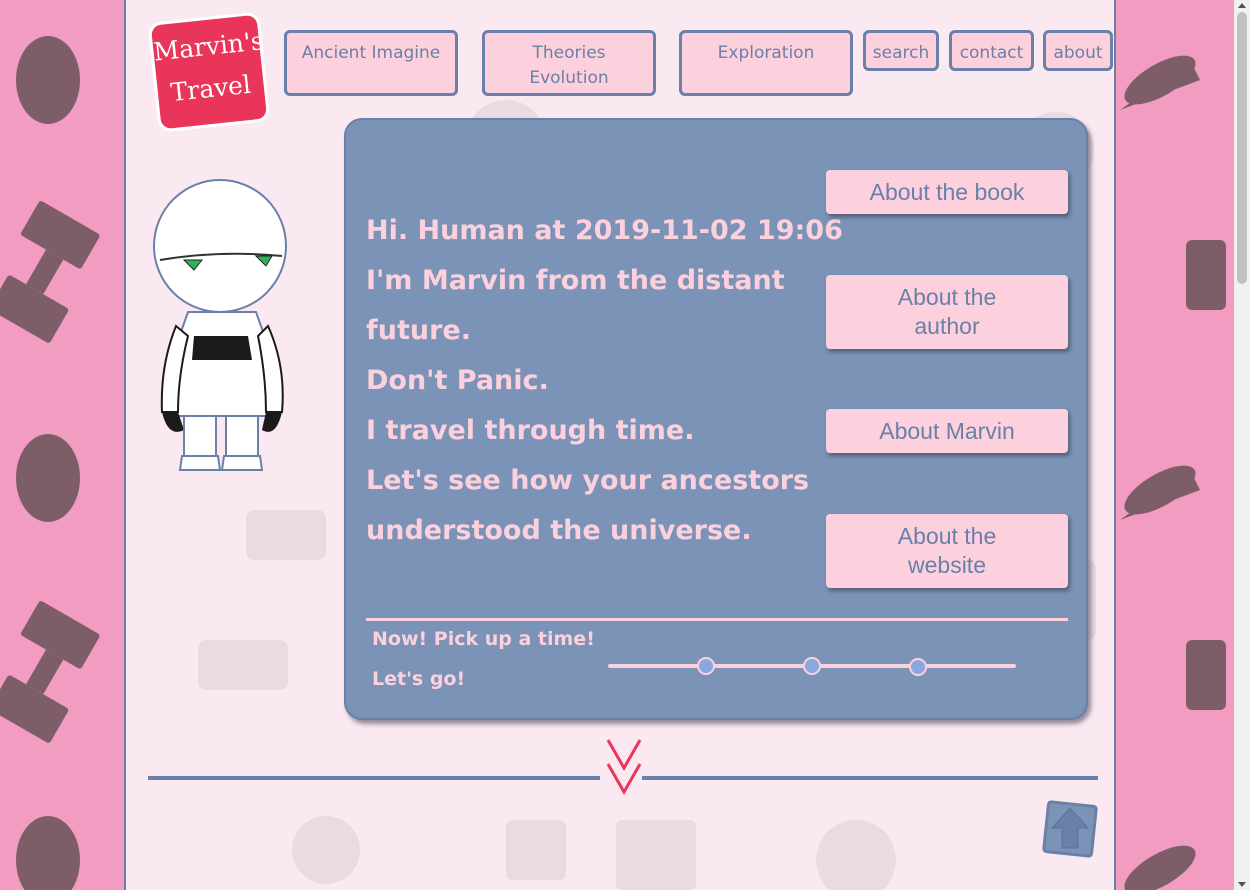 This screenshot has width=1250, height=890. I want to click on panel-divider, so click(717, 619).